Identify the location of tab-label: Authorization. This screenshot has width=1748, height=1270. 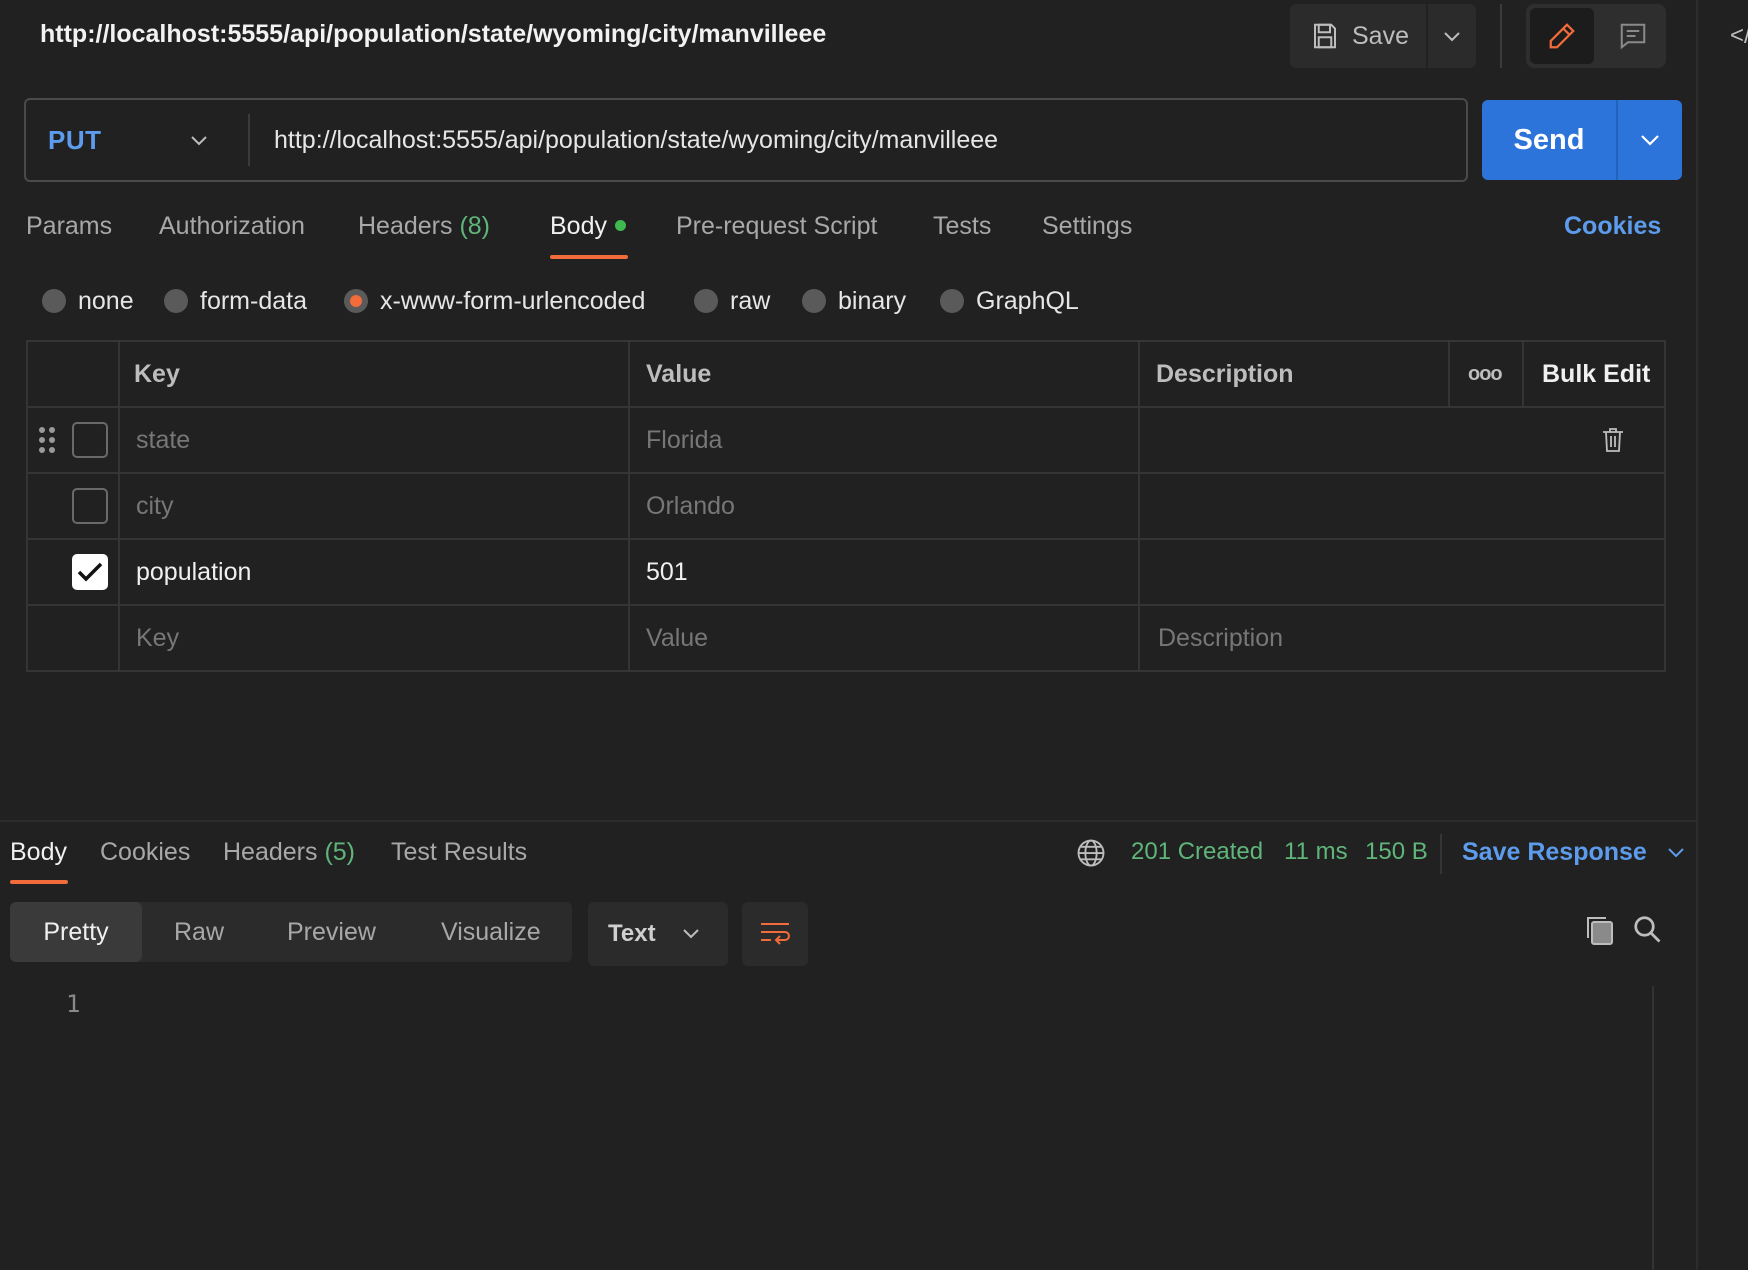
(232, 226).